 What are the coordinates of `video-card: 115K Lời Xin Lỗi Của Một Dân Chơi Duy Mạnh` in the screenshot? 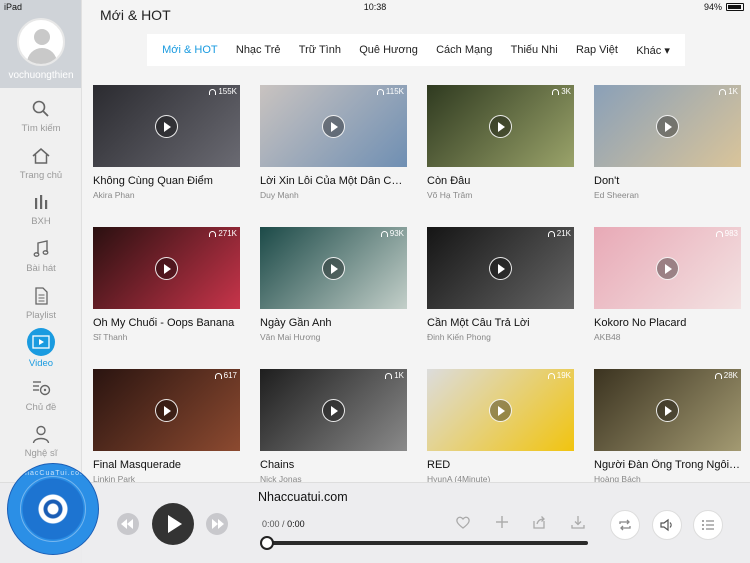 It's located at (333, 142).